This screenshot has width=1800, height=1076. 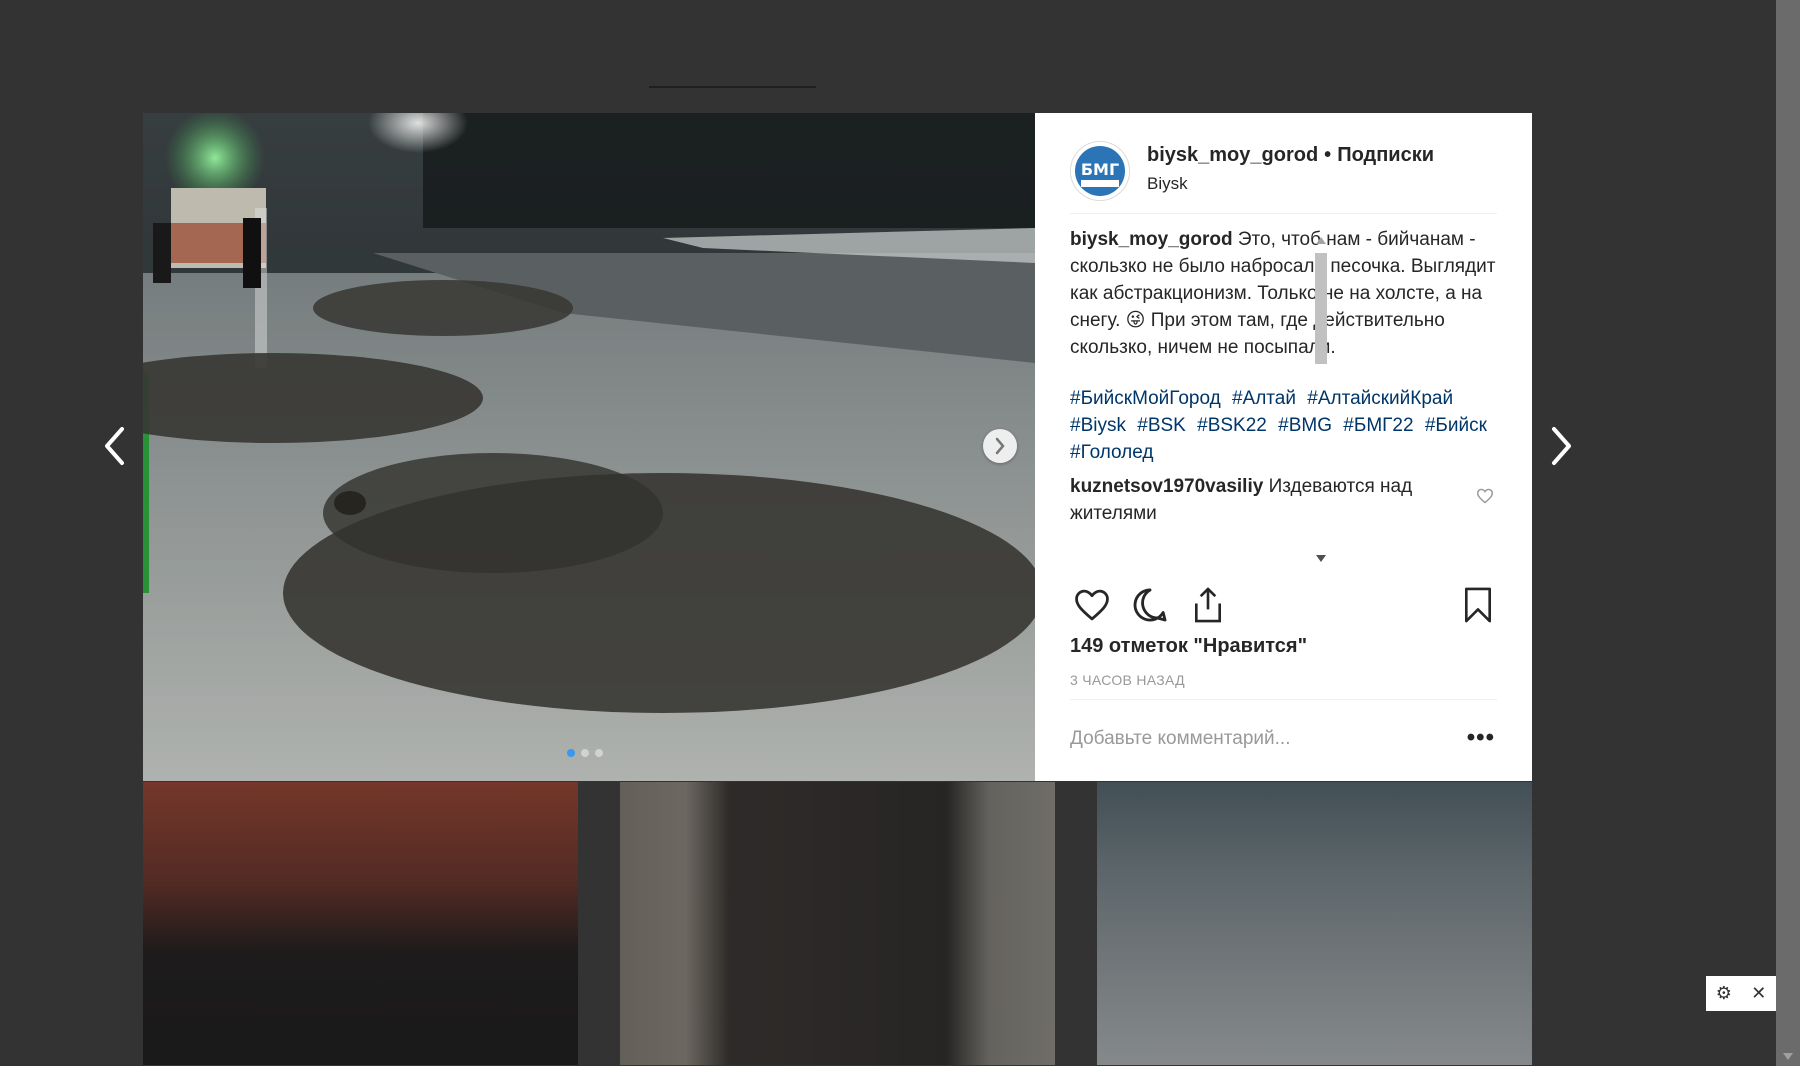 What do you see at coordinates (1232, 155) in the screenshot?
I see `header-username: biysk_moy_gorod` at bounding box center [1232, 155].